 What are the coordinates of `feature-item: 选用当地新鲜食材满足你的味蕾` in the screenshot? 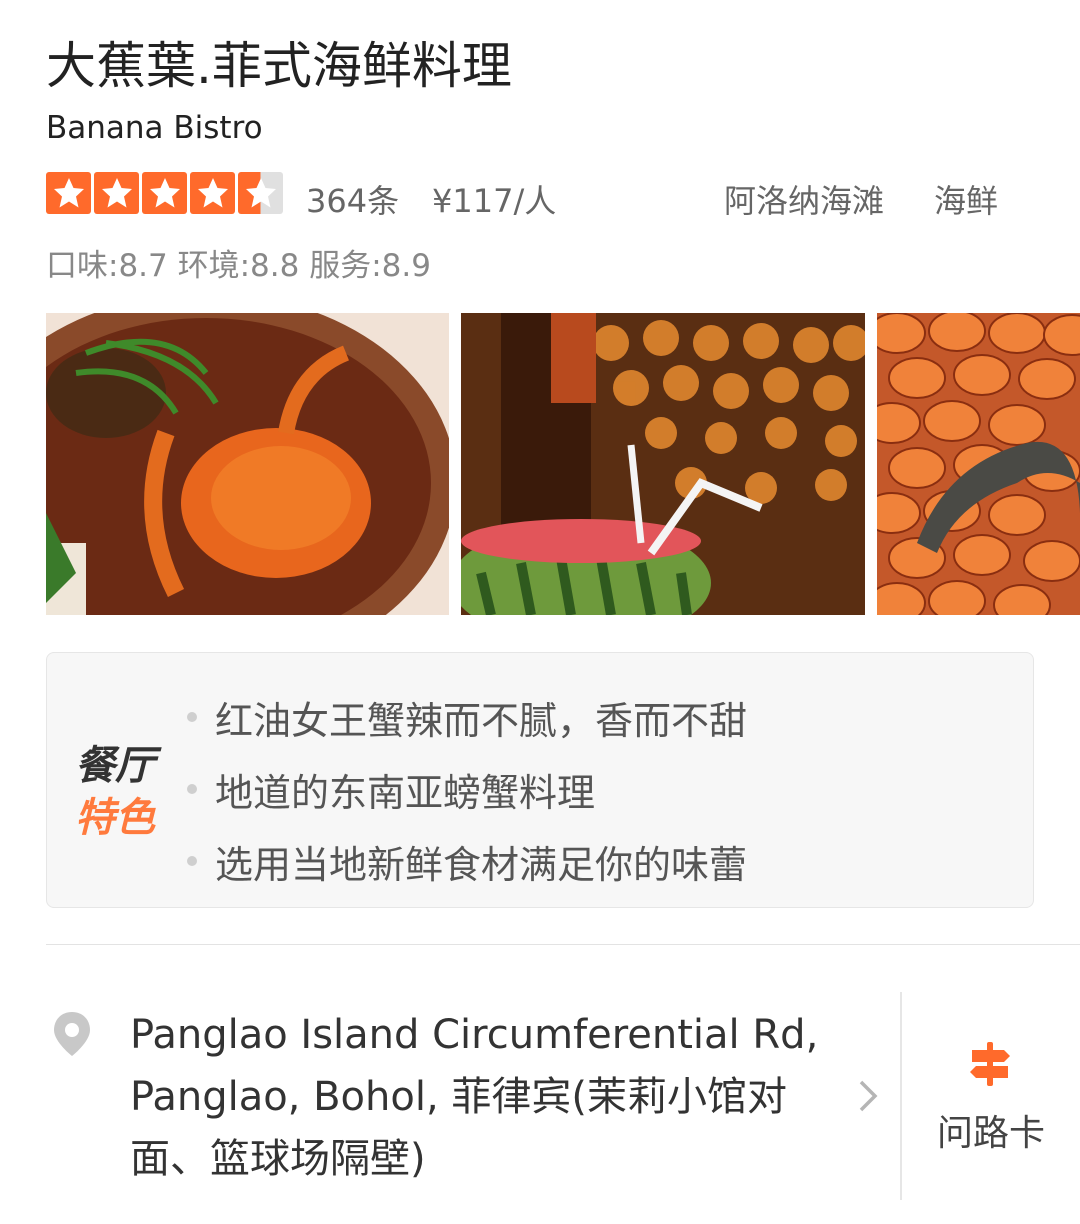 It's located at (467, 861).